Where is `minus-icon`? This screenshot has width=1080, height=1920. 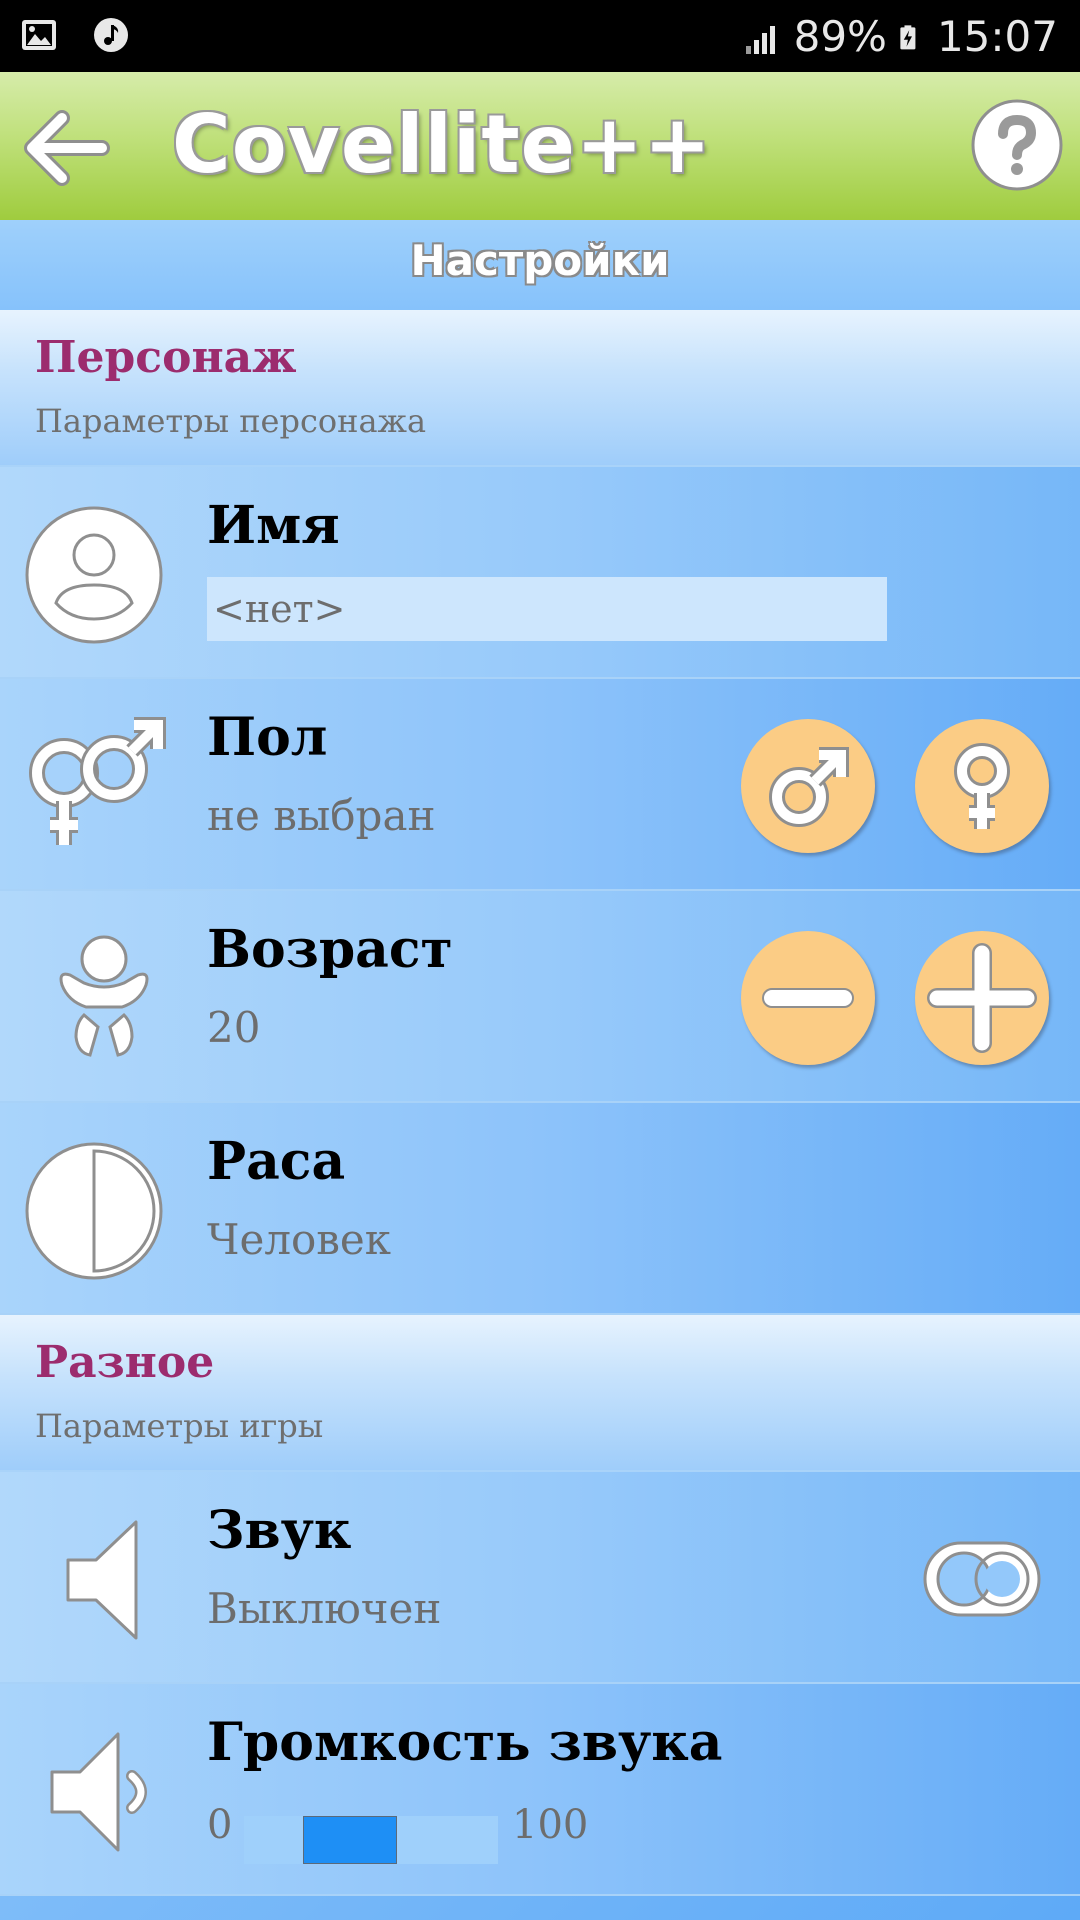
minus-icon is located at coordinates (808, 998).